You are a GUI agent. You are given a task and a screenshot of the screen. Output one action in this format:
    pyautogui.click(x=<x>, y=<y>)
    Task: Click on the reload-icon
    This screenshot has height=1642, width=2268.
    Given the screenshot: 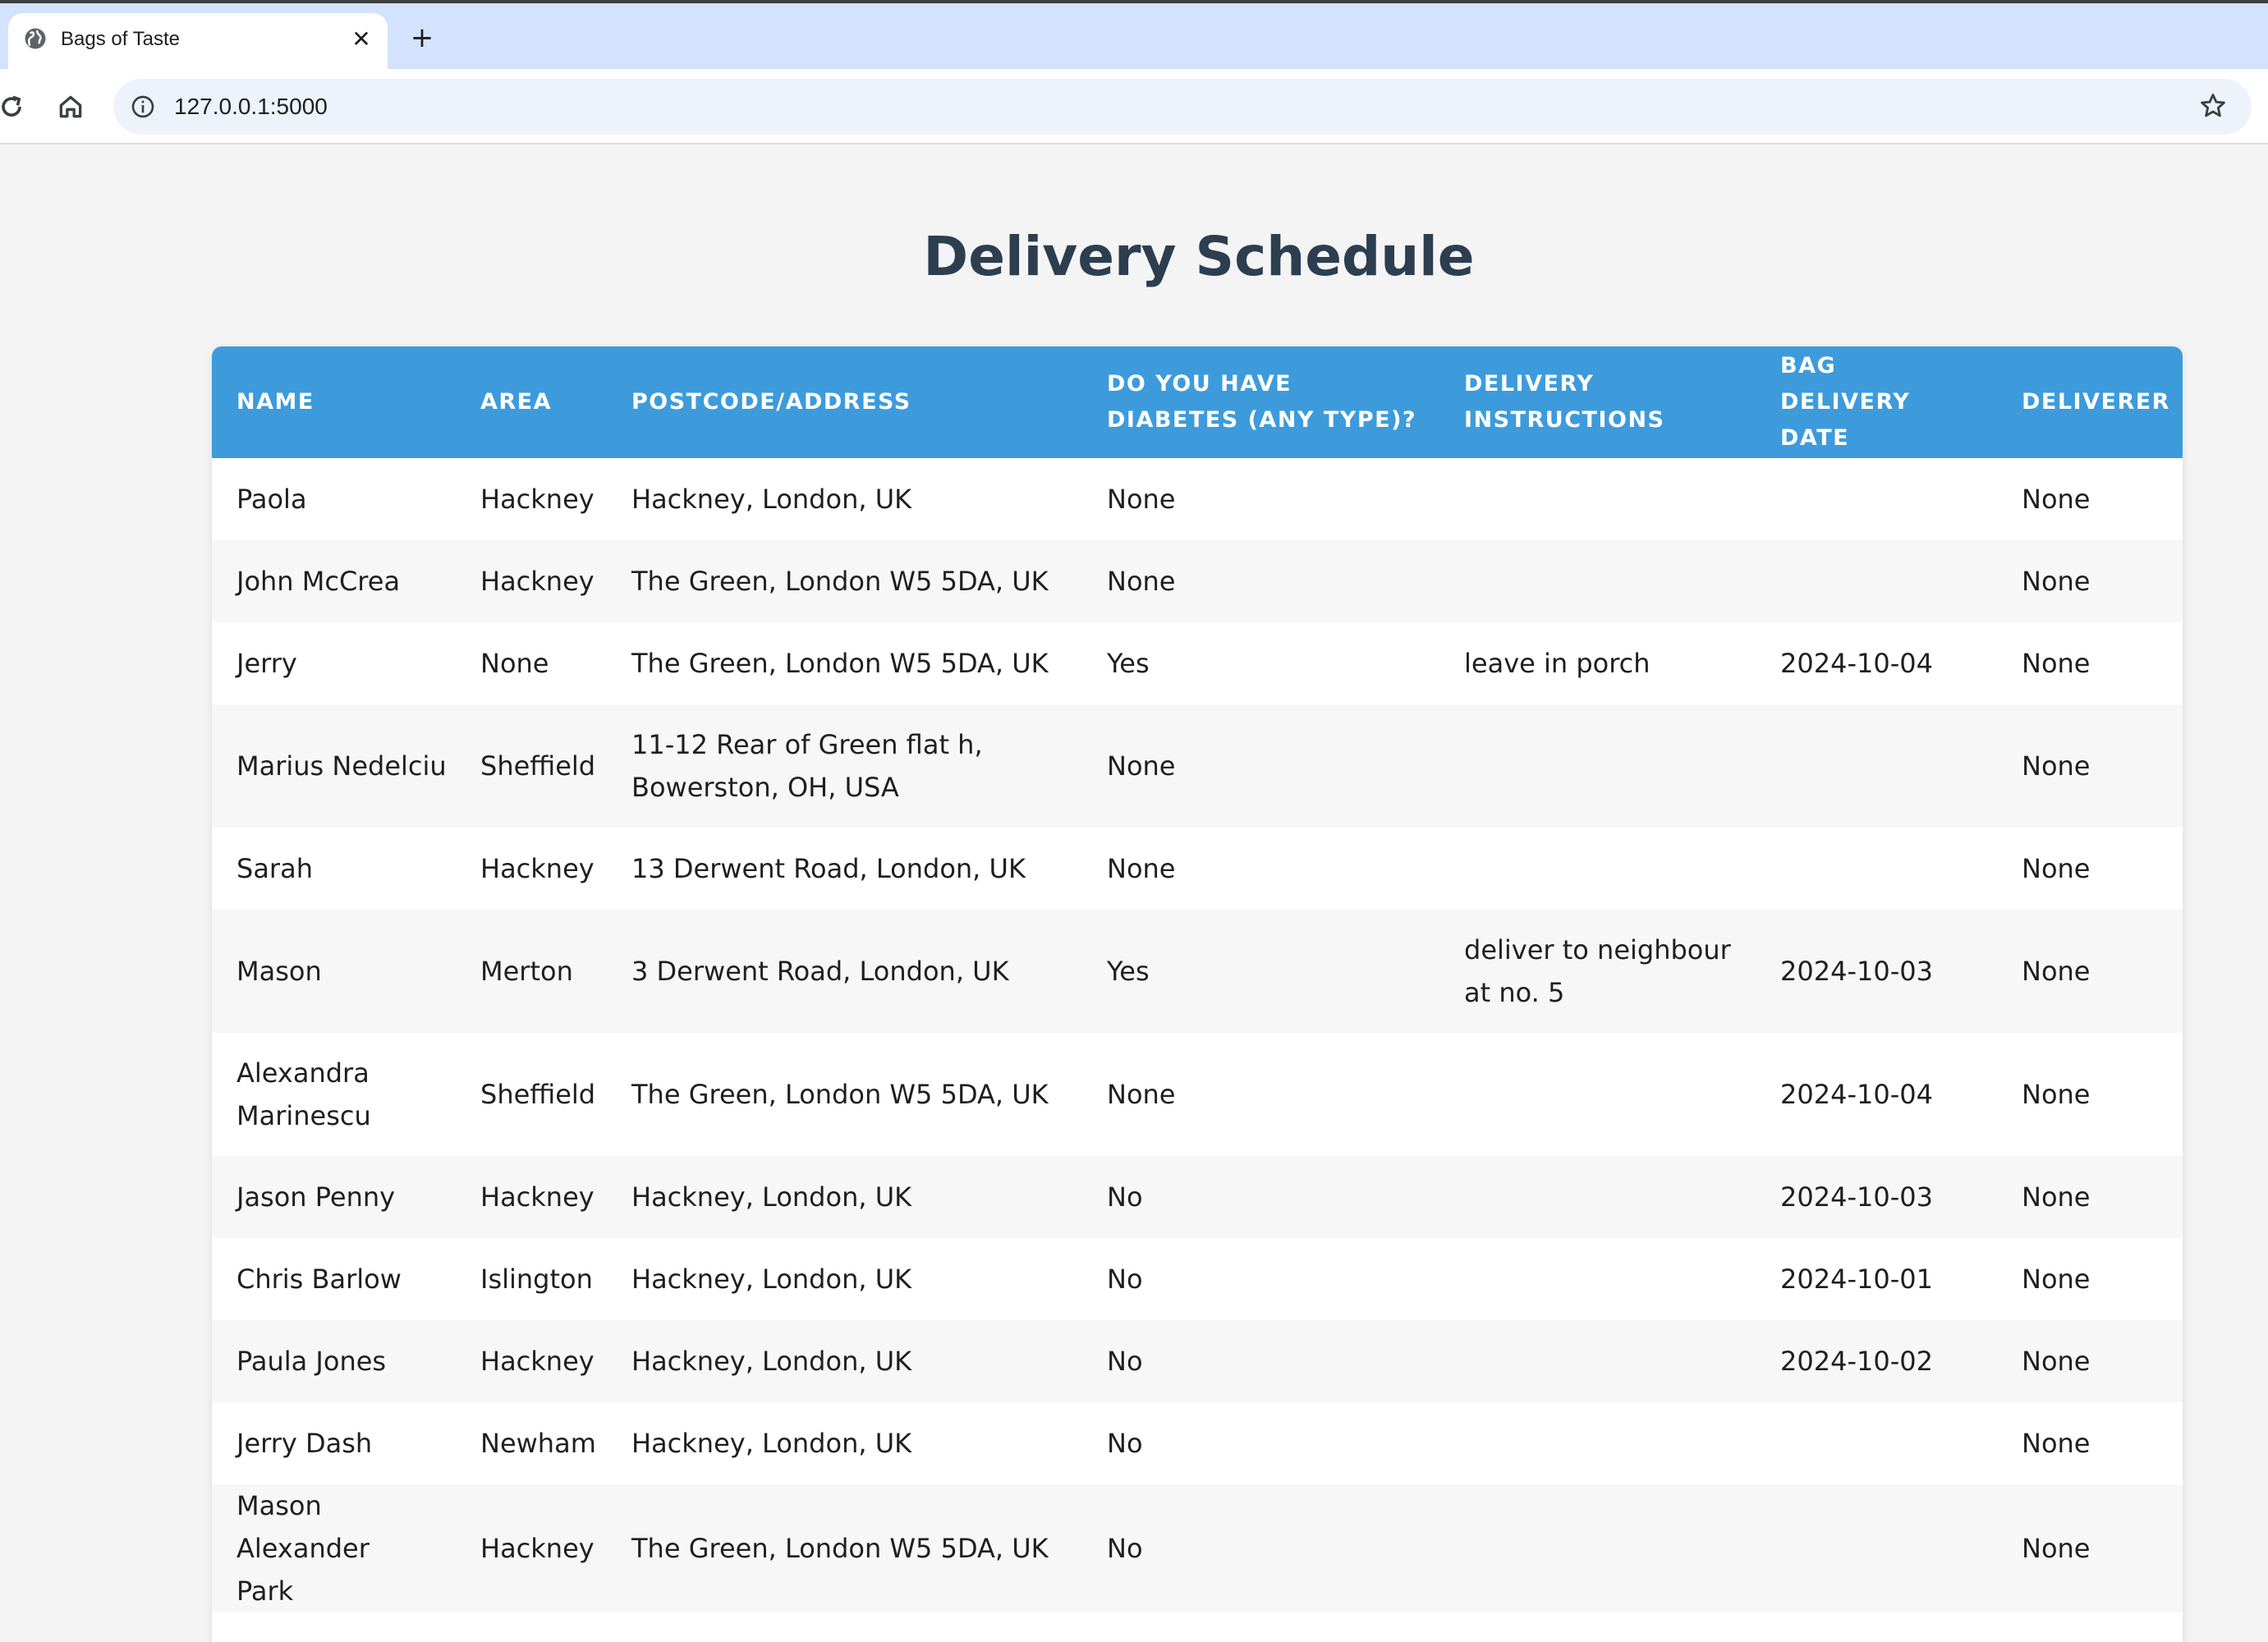 What is the action you would take?
    pyautogui.click(x=14, y=106)
    